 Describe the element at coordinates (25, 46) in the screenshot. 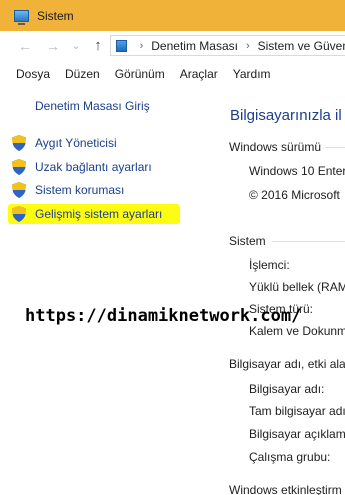

I see `back-arrow-icon: ←` at that location.